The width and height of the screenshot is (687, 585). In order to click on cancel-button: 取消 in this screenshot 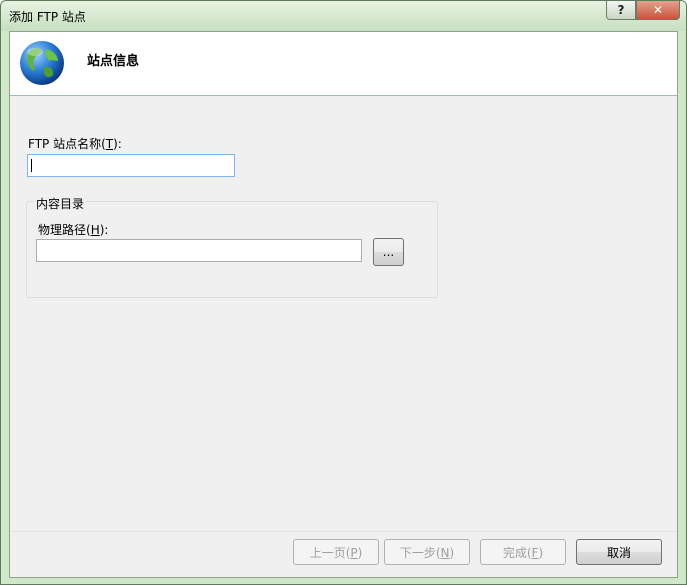, I will do `click(619, 552)`.